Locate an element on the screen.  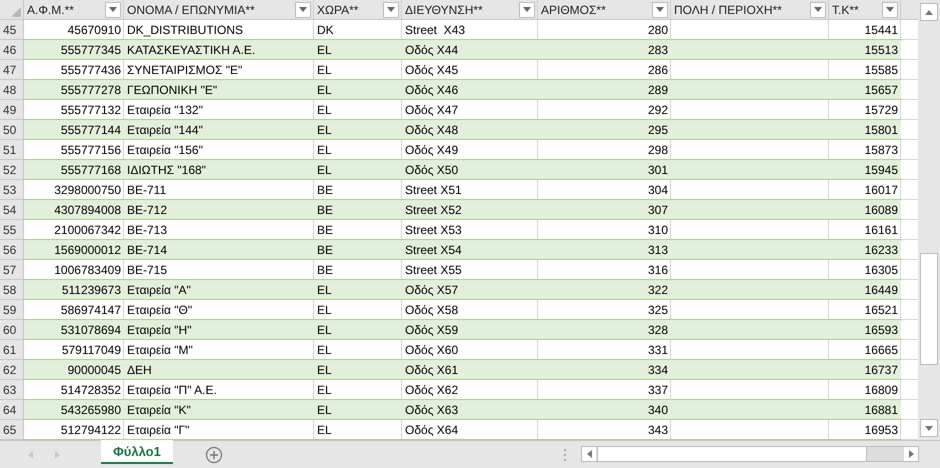
row-number: 64 is located at coordinates (12, 410).